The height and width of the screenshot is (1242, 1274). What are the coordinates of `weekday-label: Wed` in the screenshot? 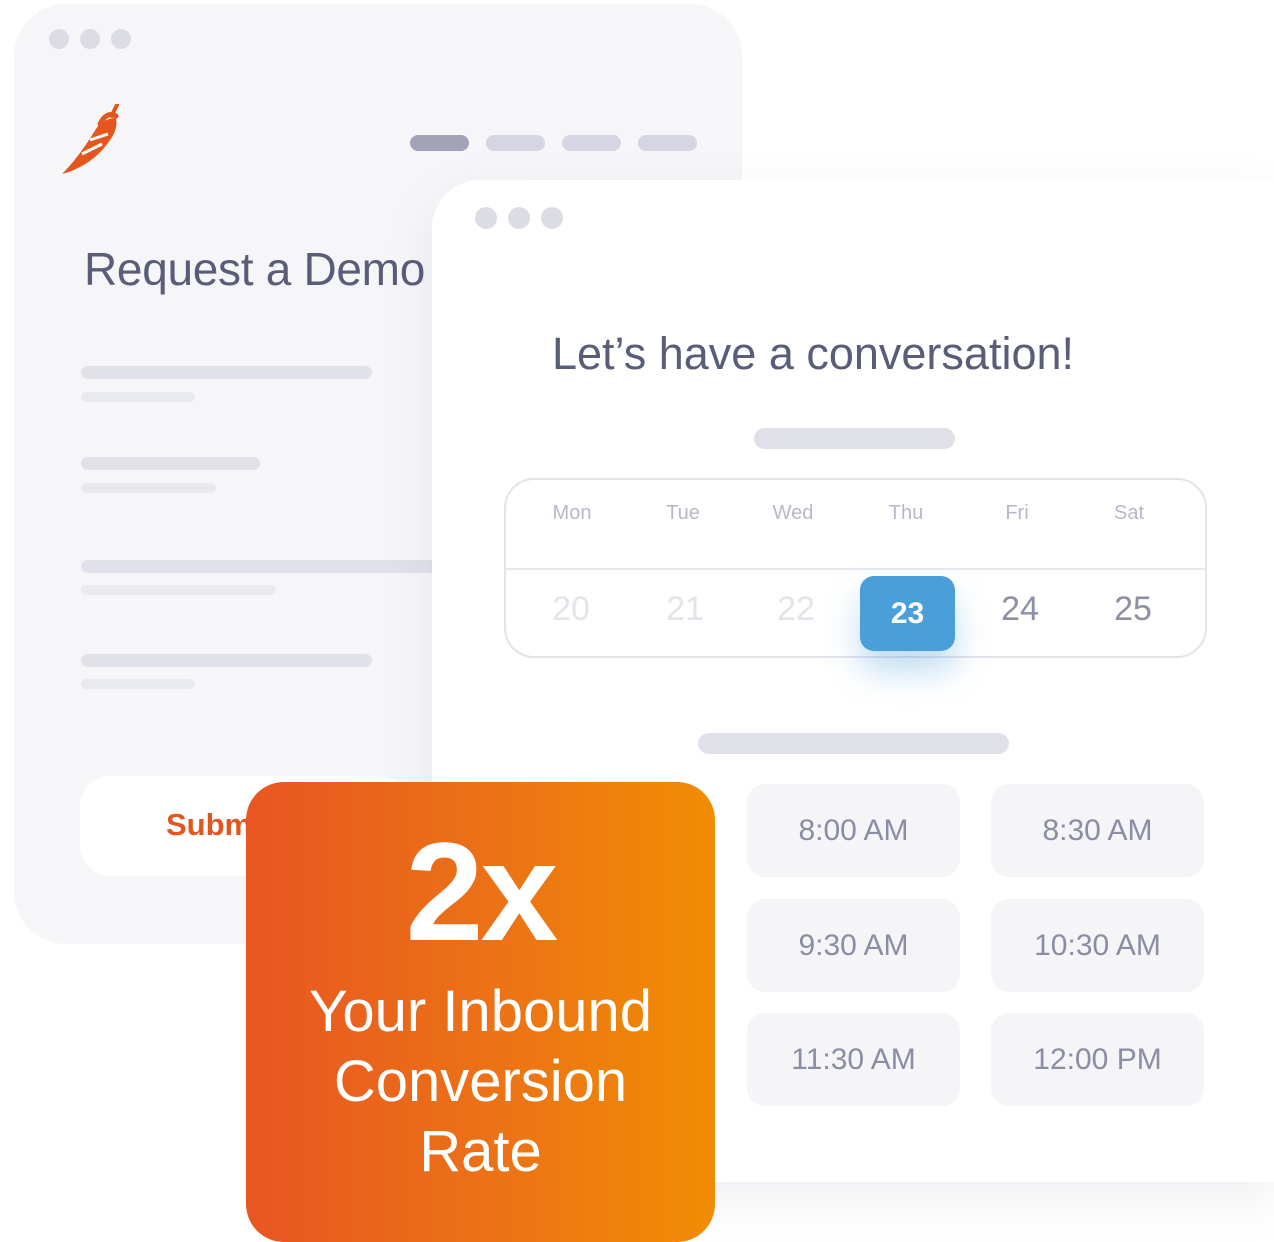 It's located at (793, 513).